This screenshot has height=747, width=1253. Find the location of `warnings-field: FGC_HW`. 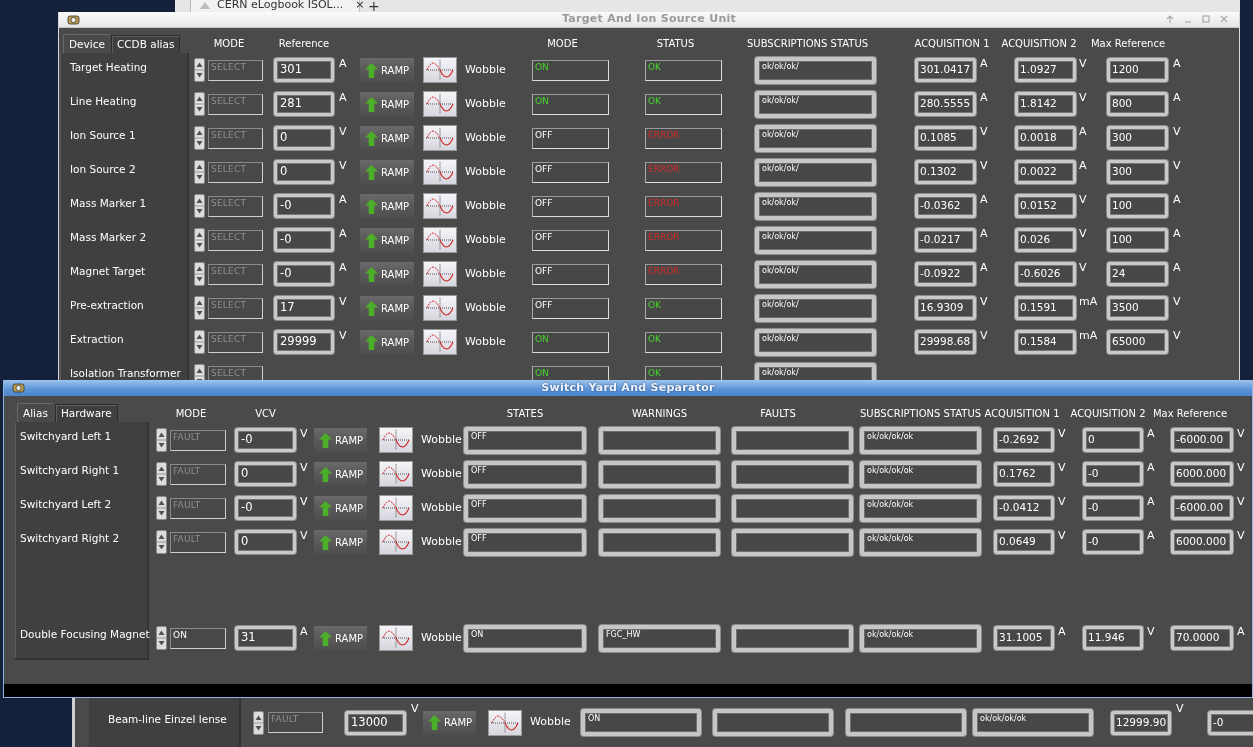

warnings-field: FGC_HW is located at coordinates (659, 638).